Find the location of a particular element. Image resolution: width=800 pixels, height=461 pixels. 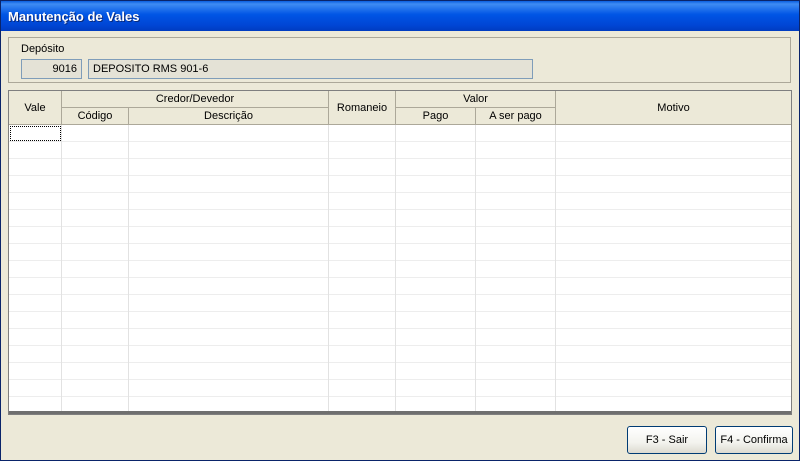

deposito-label: Depósito is located at coordinates (43, 49).